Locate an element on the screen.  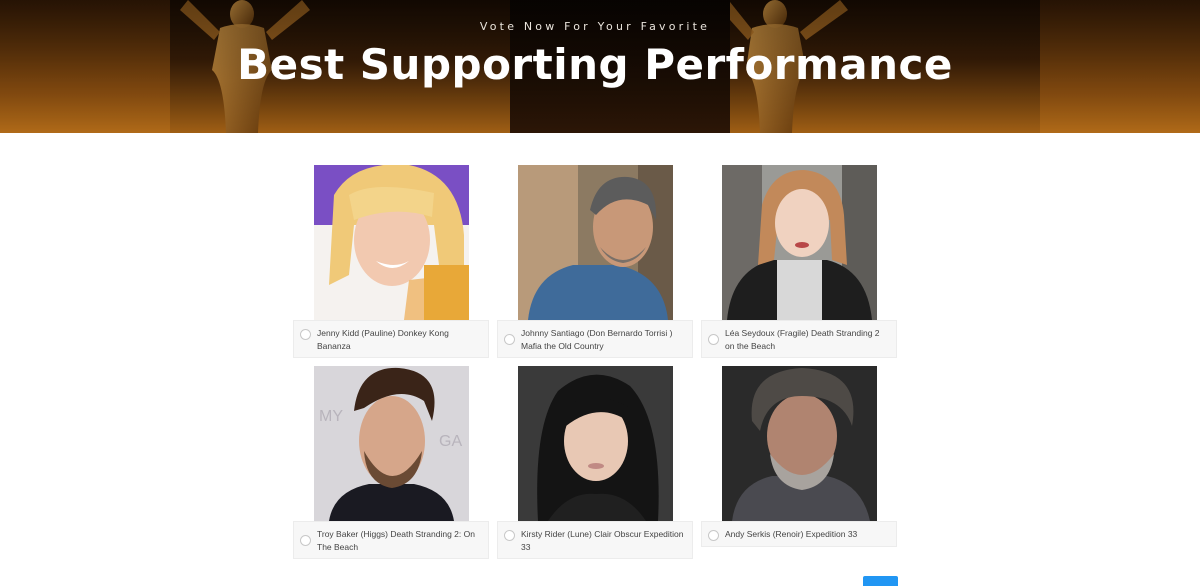
dark-haired-woman-portrait-icon is located at coordinates (595, 443).